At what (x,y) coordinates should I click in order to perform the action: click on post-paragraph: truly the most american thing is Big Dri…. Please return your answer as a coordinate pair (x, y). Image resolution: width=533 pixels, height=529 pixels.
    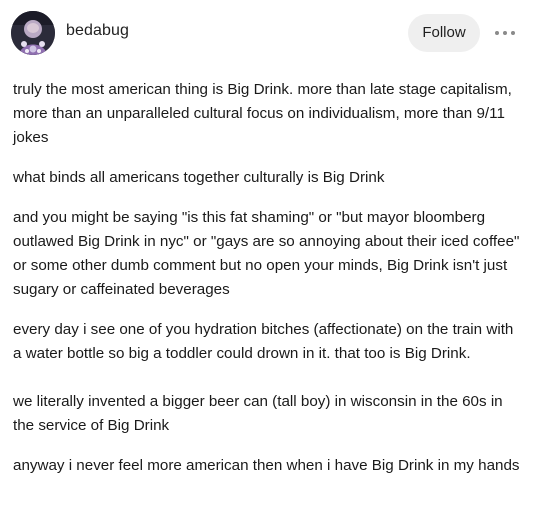
    Looking at the image, I should click on (262, 113).